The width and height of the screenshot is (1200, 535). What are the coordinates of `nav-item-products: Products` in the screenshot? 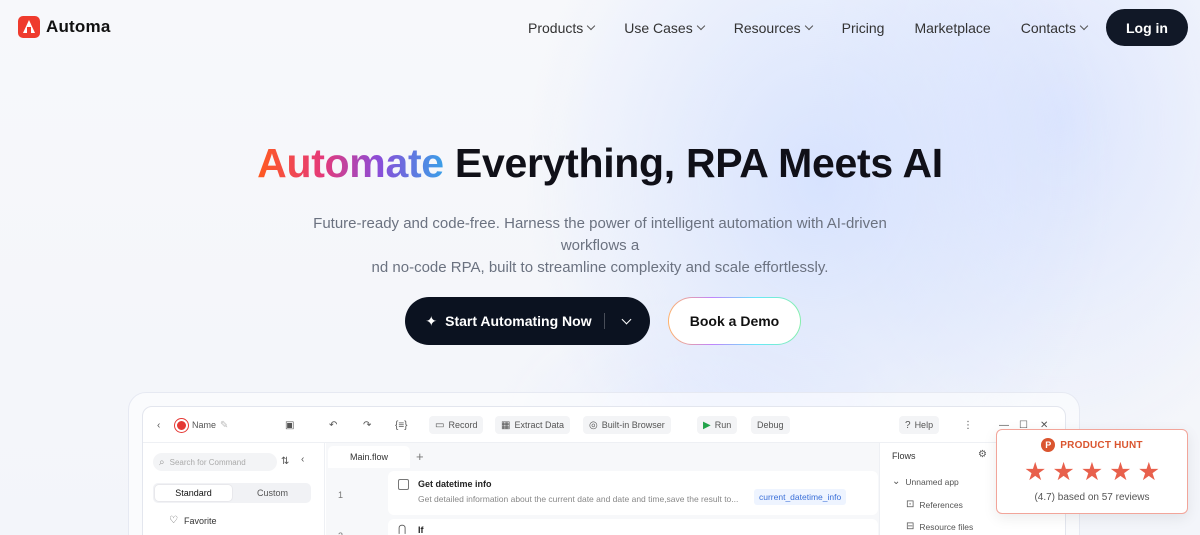 It's located at (562, 28).